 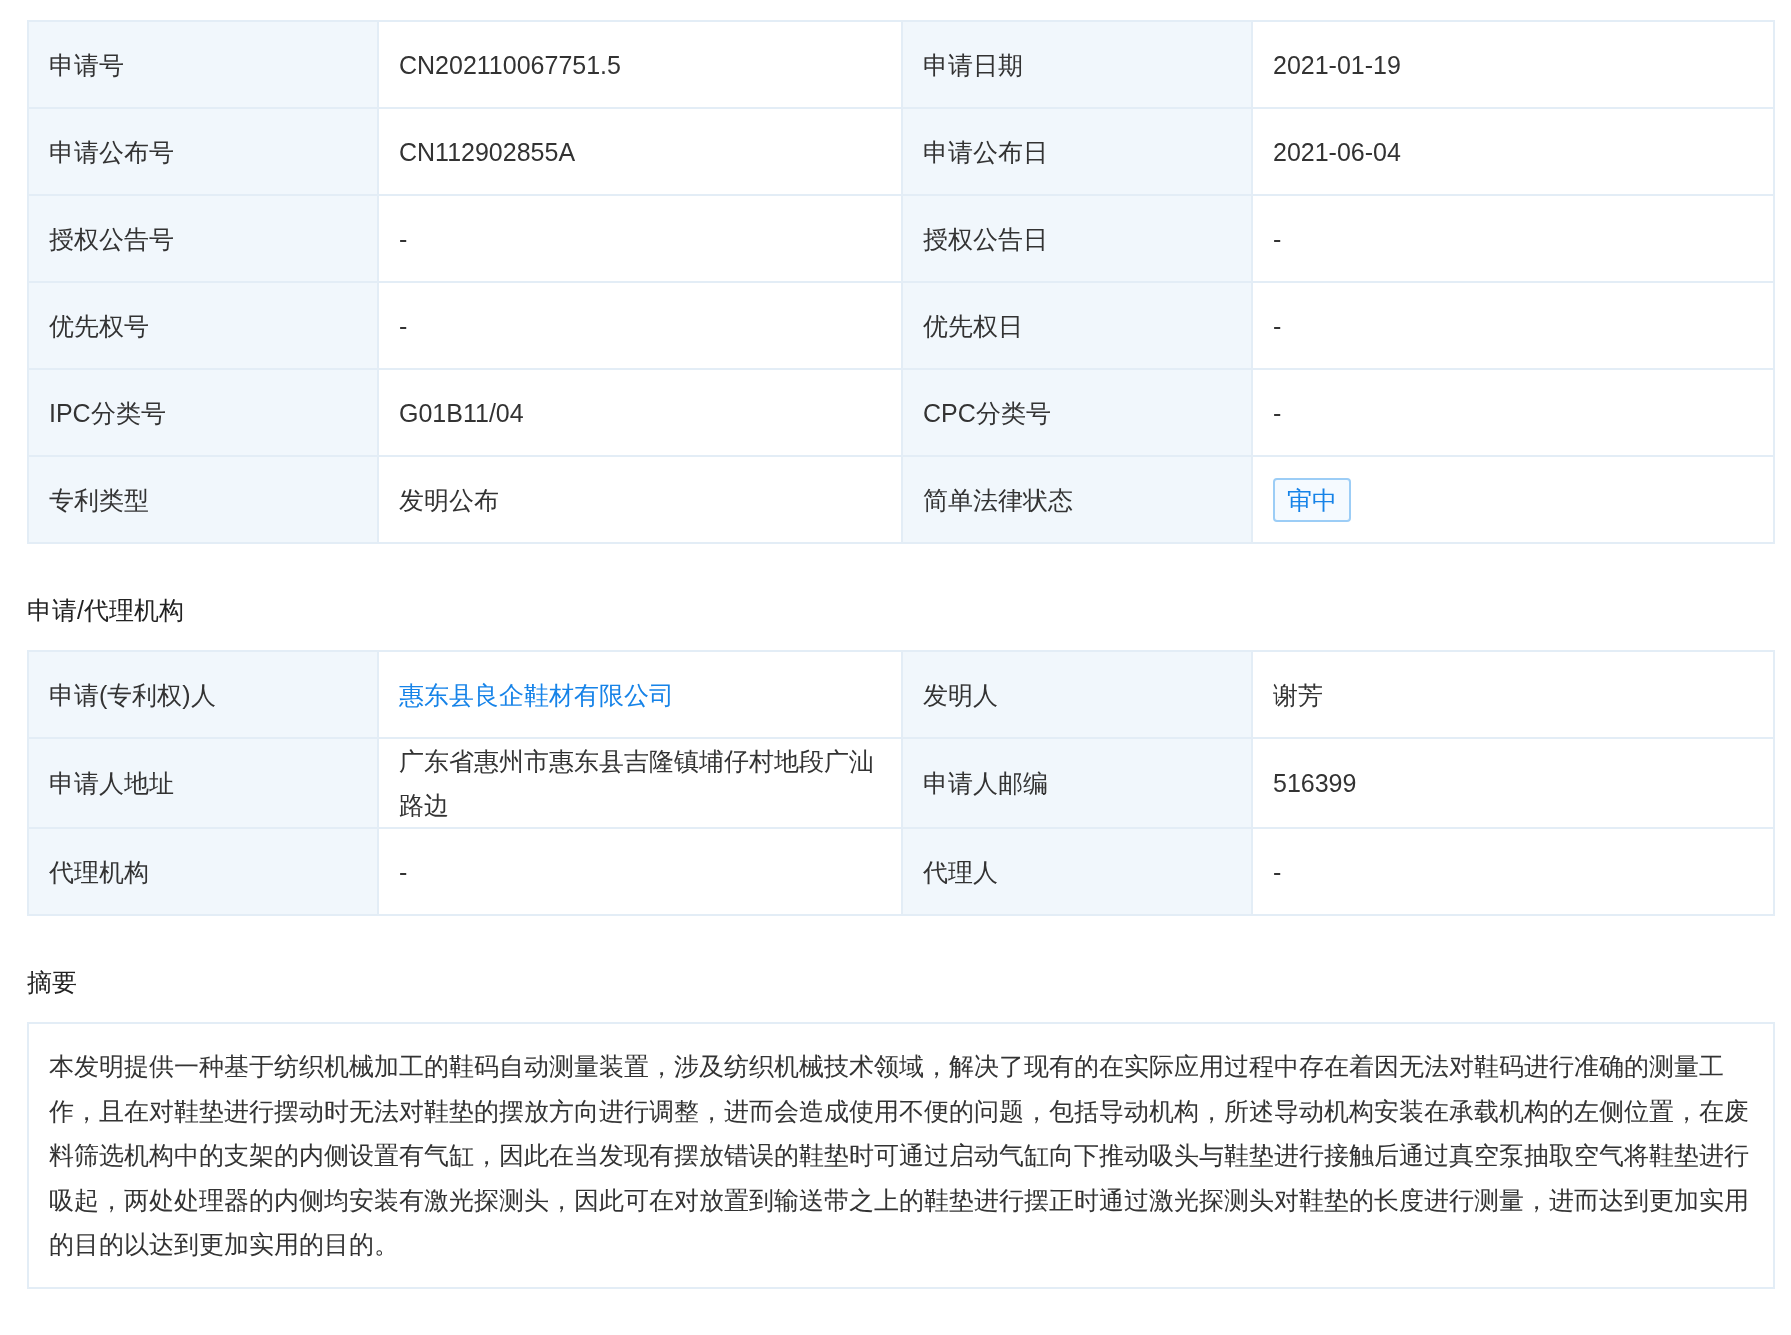 What do you see at coordinates (204, 326) in the screenshot?
I see `field-label: 优先权号` at bounding box center [204, 326].